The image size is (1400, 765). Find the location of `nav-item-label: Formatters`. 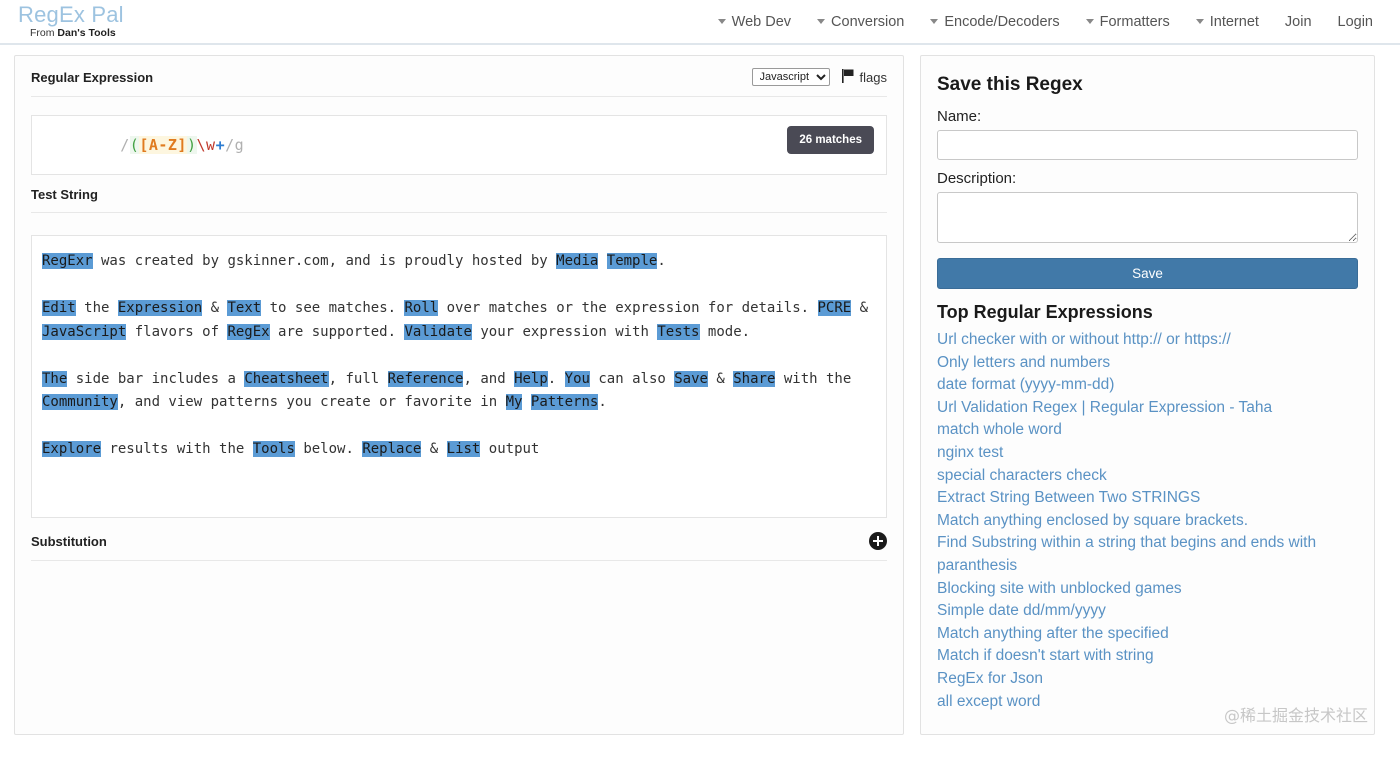

nav-item-label: Formatters is located at coordinates (1134, 21).